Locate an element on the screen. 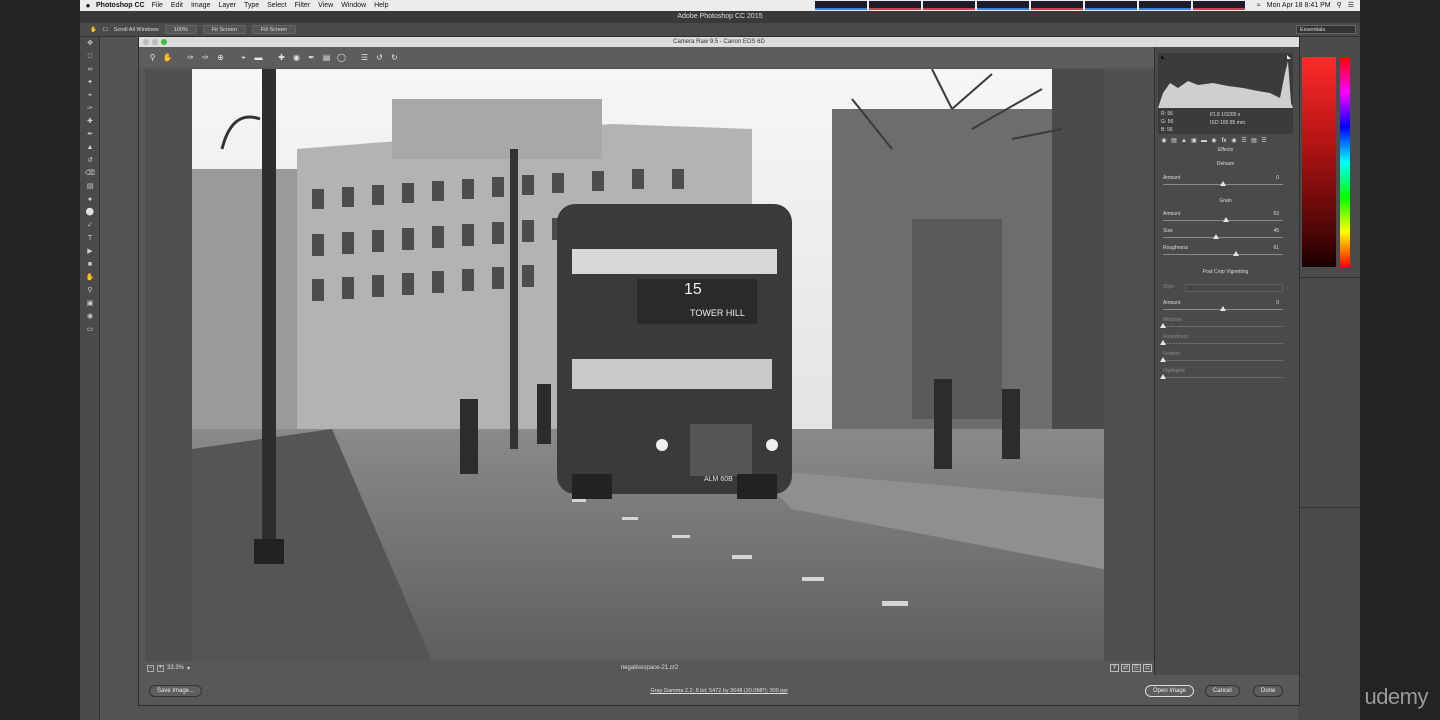 This screenshot has width=1440, height=720. history-brush-icon: ↺ is located at coordinates (90, 161).